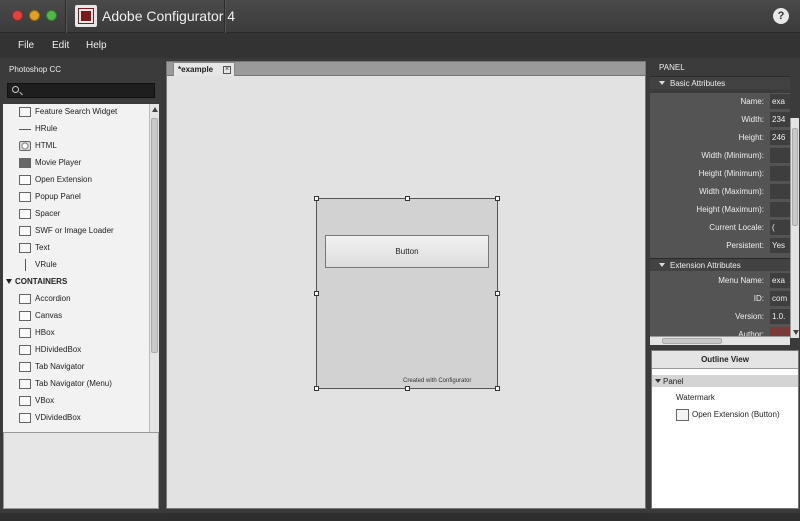  What do you see at coordinates (25, 350) in the screenshot?
I see `hdividedbox-icon` at bounding box center [25, 350].